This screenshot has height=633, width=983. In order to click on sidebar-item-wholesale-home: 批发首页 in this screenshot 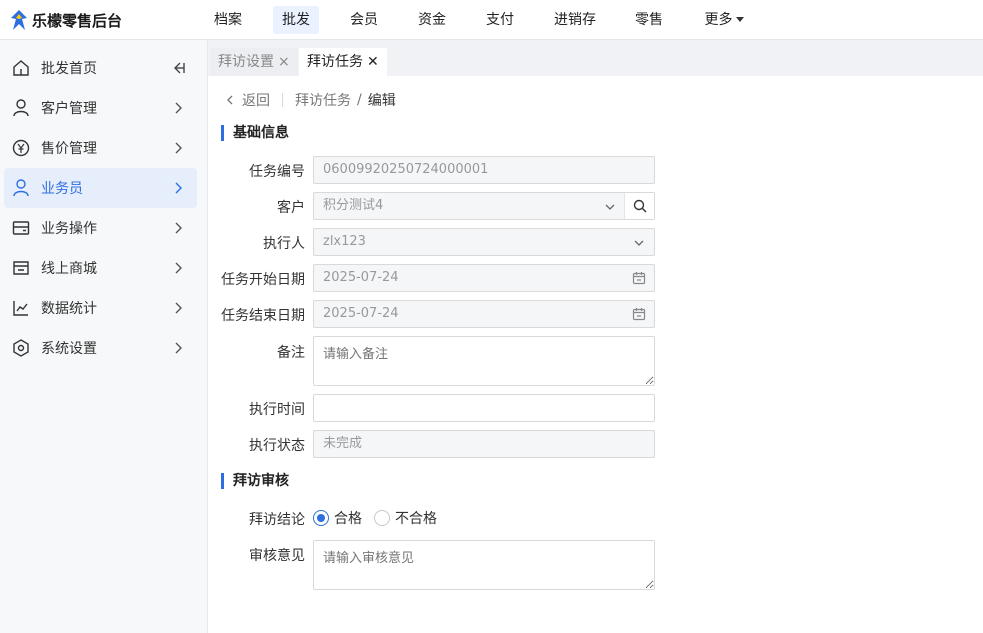, I will do `click(100, 68)`.